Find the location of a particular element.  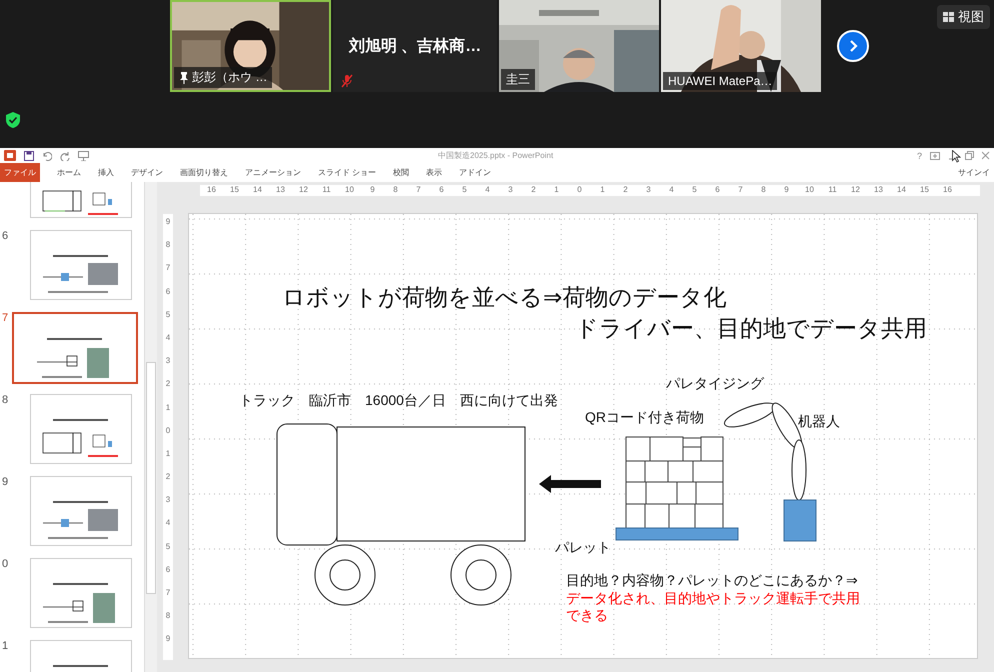

ribbon-tab: 挿入 is located at coordinates (106, 172).